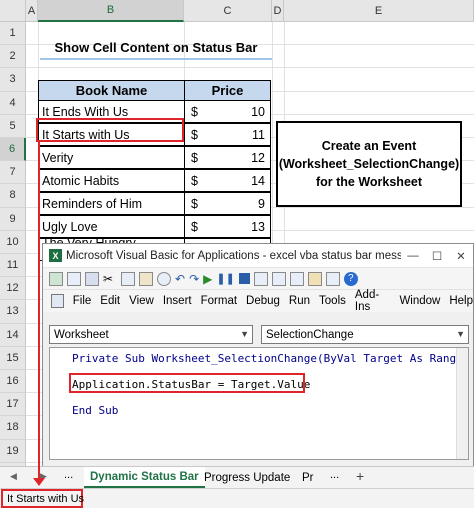  Describe the element at coordinates (111, 157) in the screenshot. I see `table-cell-book-name: Verity` at that location.